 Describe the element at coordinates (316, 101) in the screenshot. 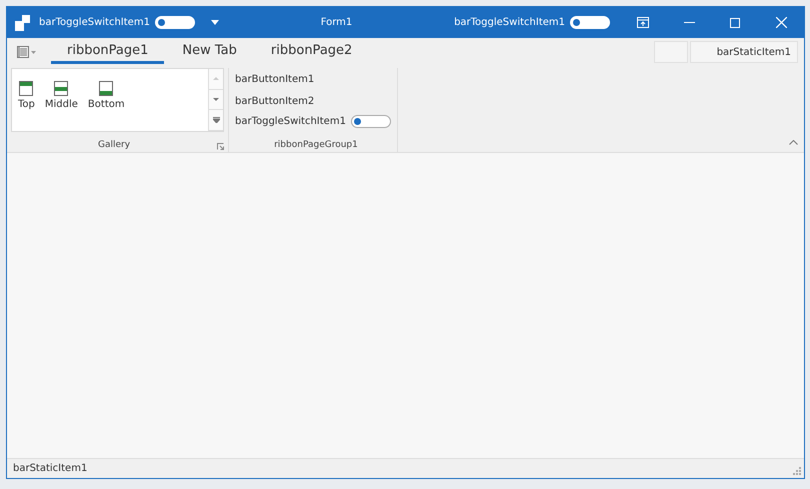

I see `ribbon-button: barButtonItem2` at that location.